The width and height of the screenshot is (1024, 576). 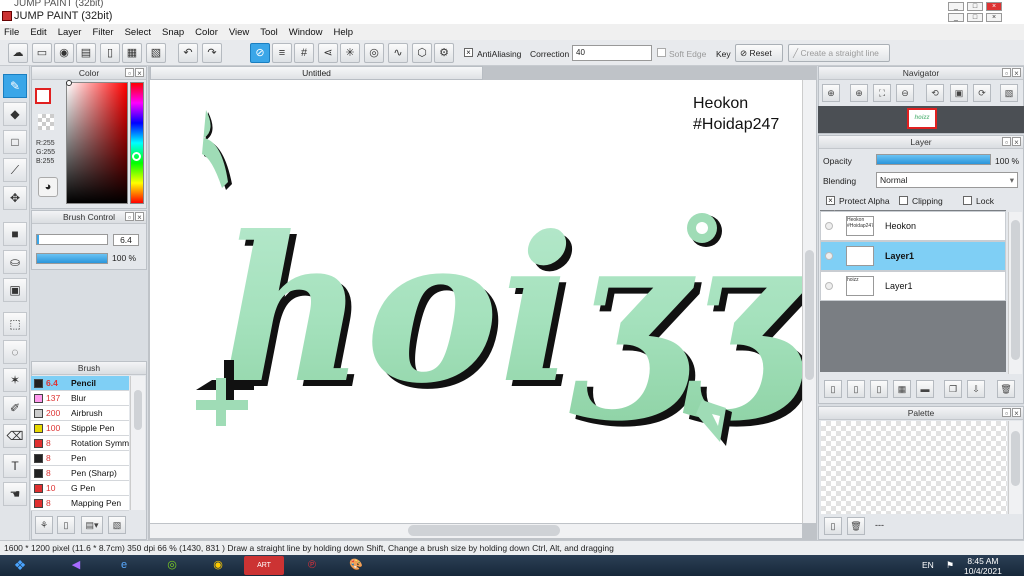 I want to click on lasso-tool-icon: ◌, so click(x=15, y=352).